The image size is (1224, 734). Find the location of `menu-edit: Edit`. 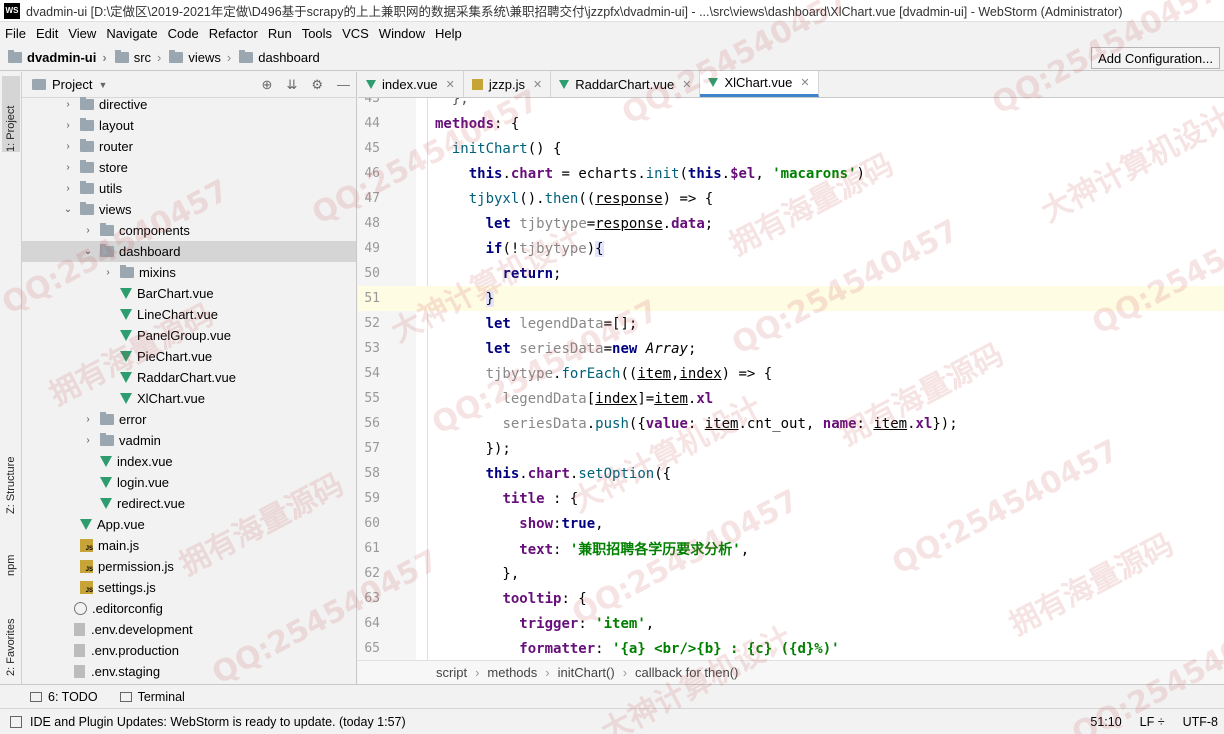

menu-edit: Edit is located at coordinates (47, 33).